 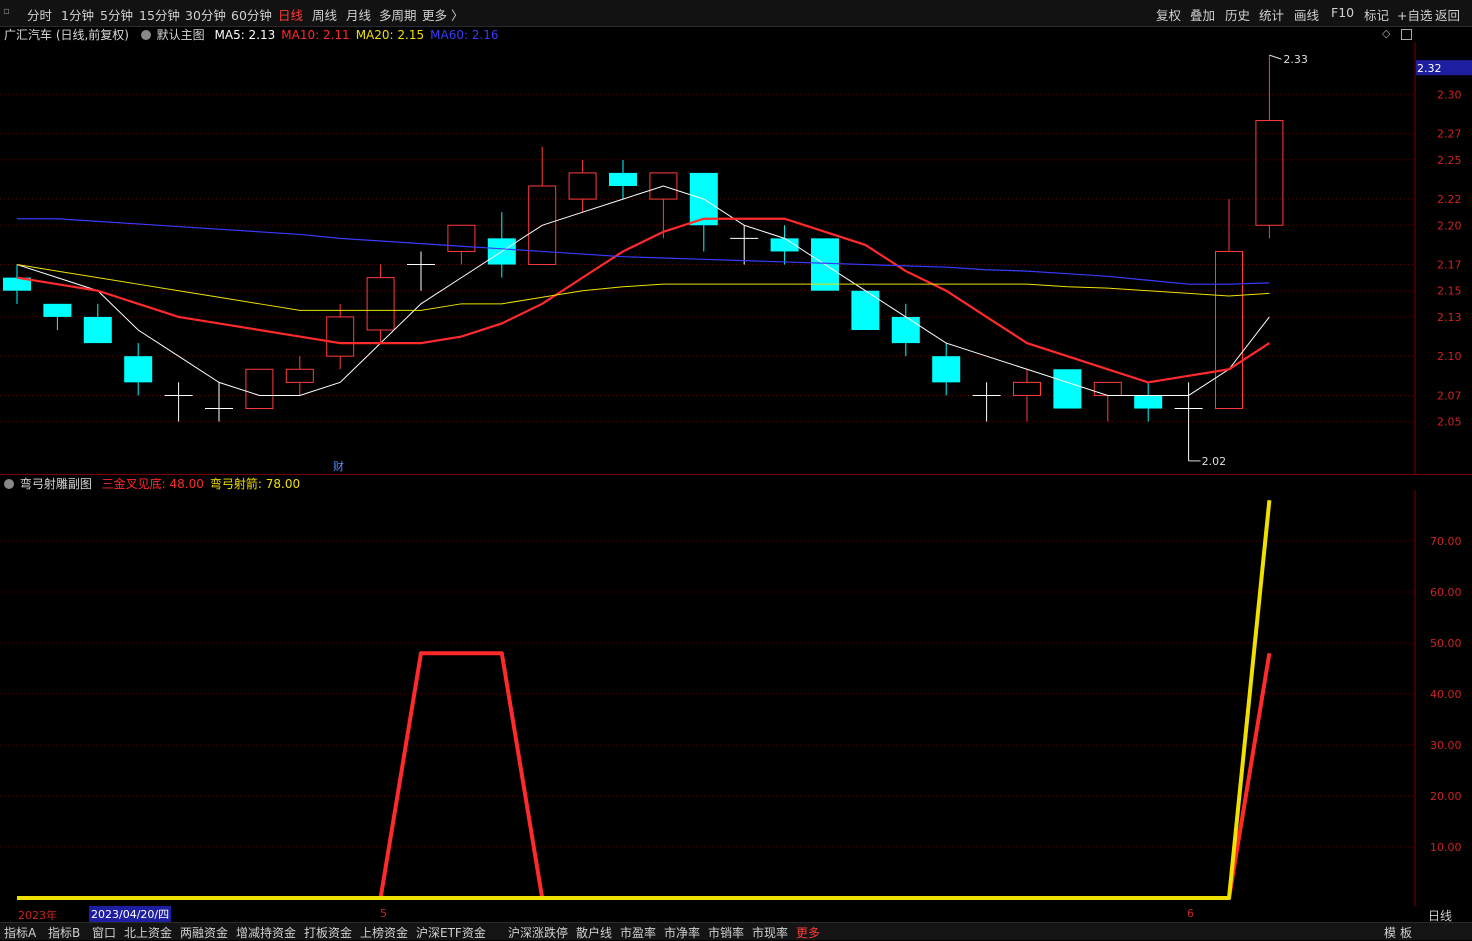 I want to click on indicator-tick-5: 20.00, so click(x=1446, y=796).